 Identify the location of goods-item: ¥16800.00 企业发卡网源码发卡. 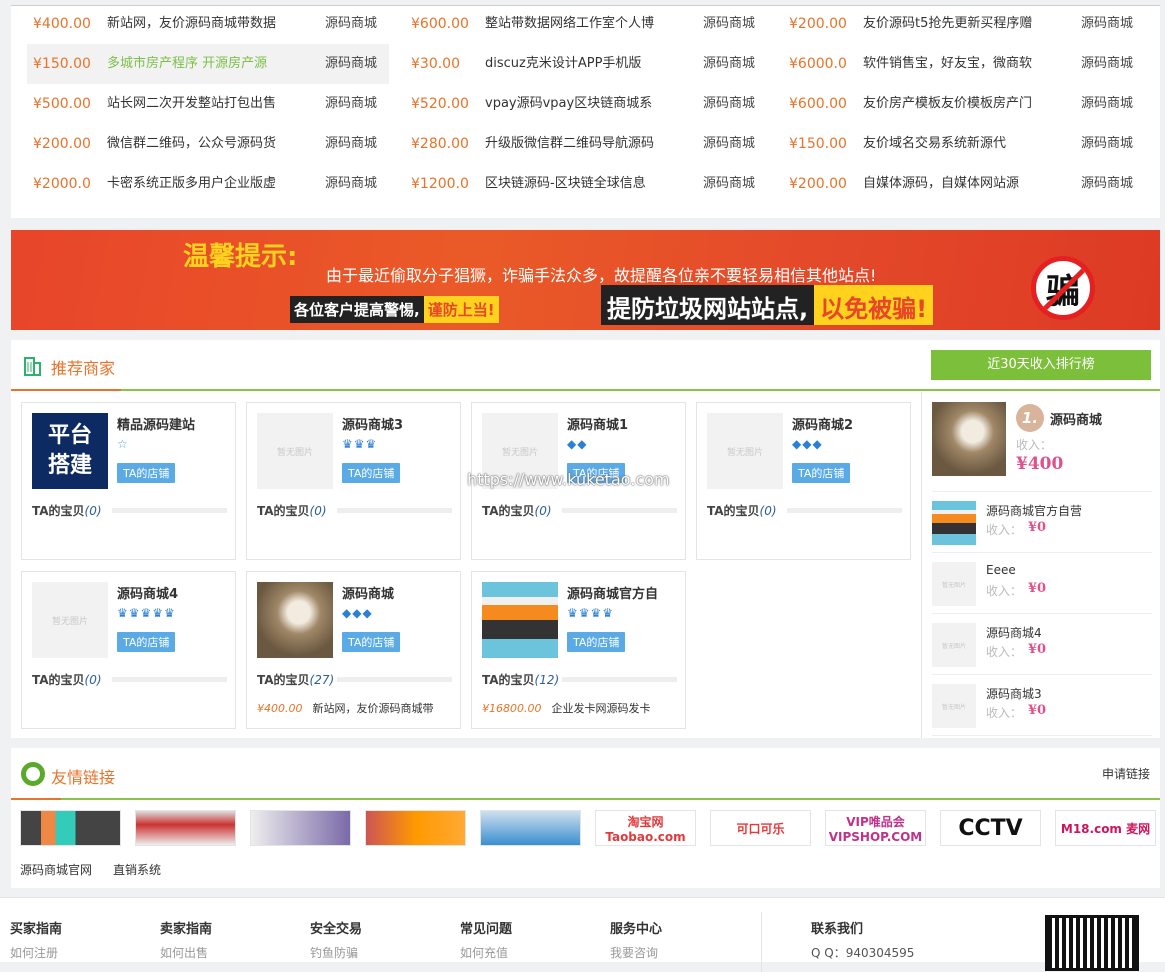
(566, 708).